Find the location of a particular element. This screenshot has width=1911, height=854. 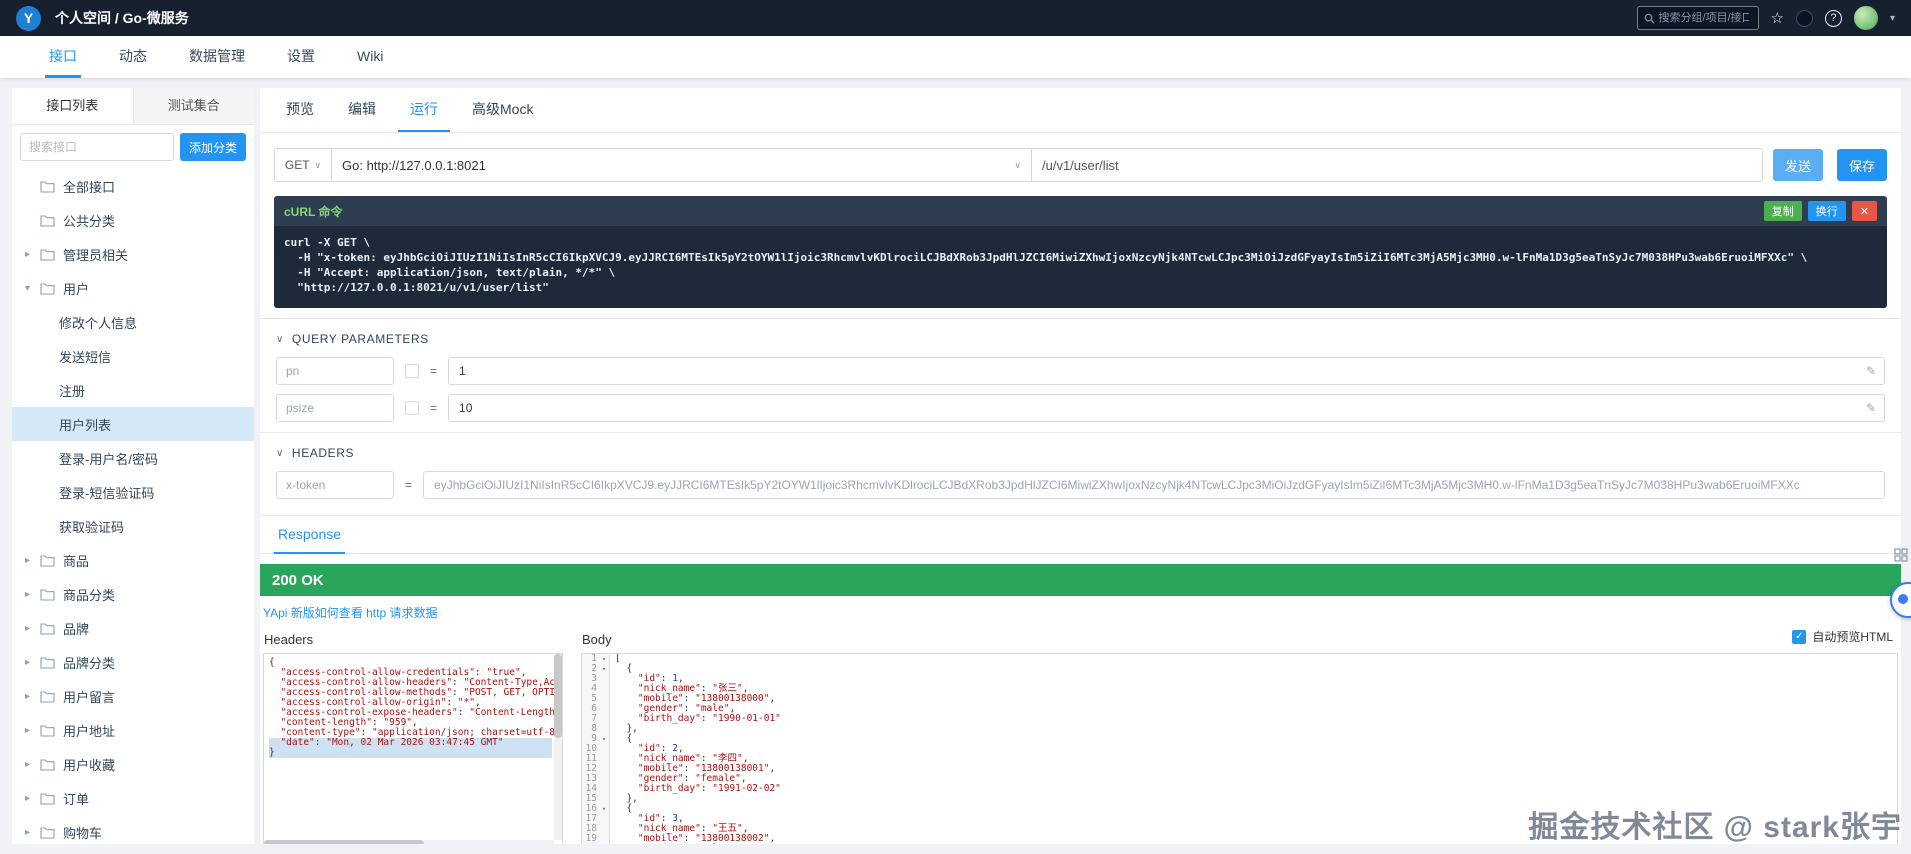

tree-item: 公共分类 is located at coordinates (133, 220).